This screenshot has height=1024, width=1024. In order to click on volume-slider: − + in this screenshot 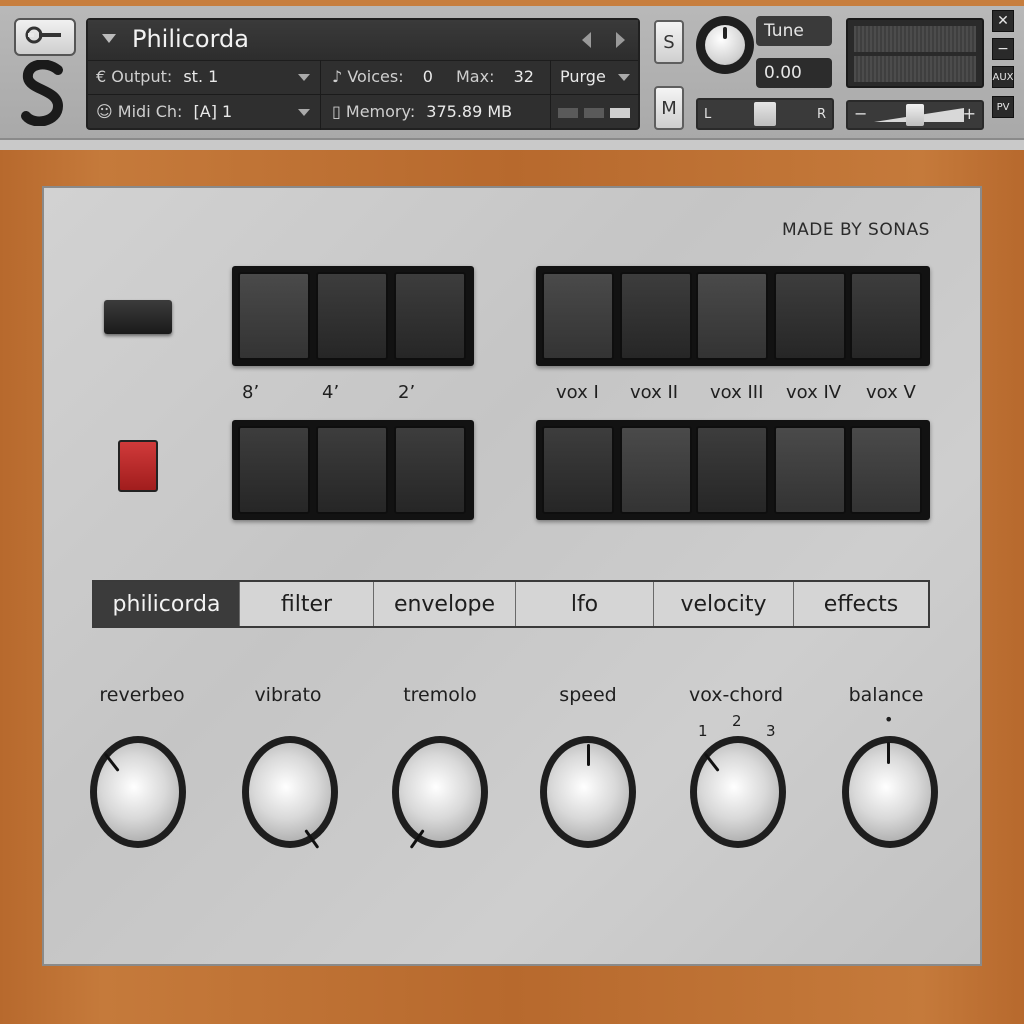, I will do `click(915, 115)`.